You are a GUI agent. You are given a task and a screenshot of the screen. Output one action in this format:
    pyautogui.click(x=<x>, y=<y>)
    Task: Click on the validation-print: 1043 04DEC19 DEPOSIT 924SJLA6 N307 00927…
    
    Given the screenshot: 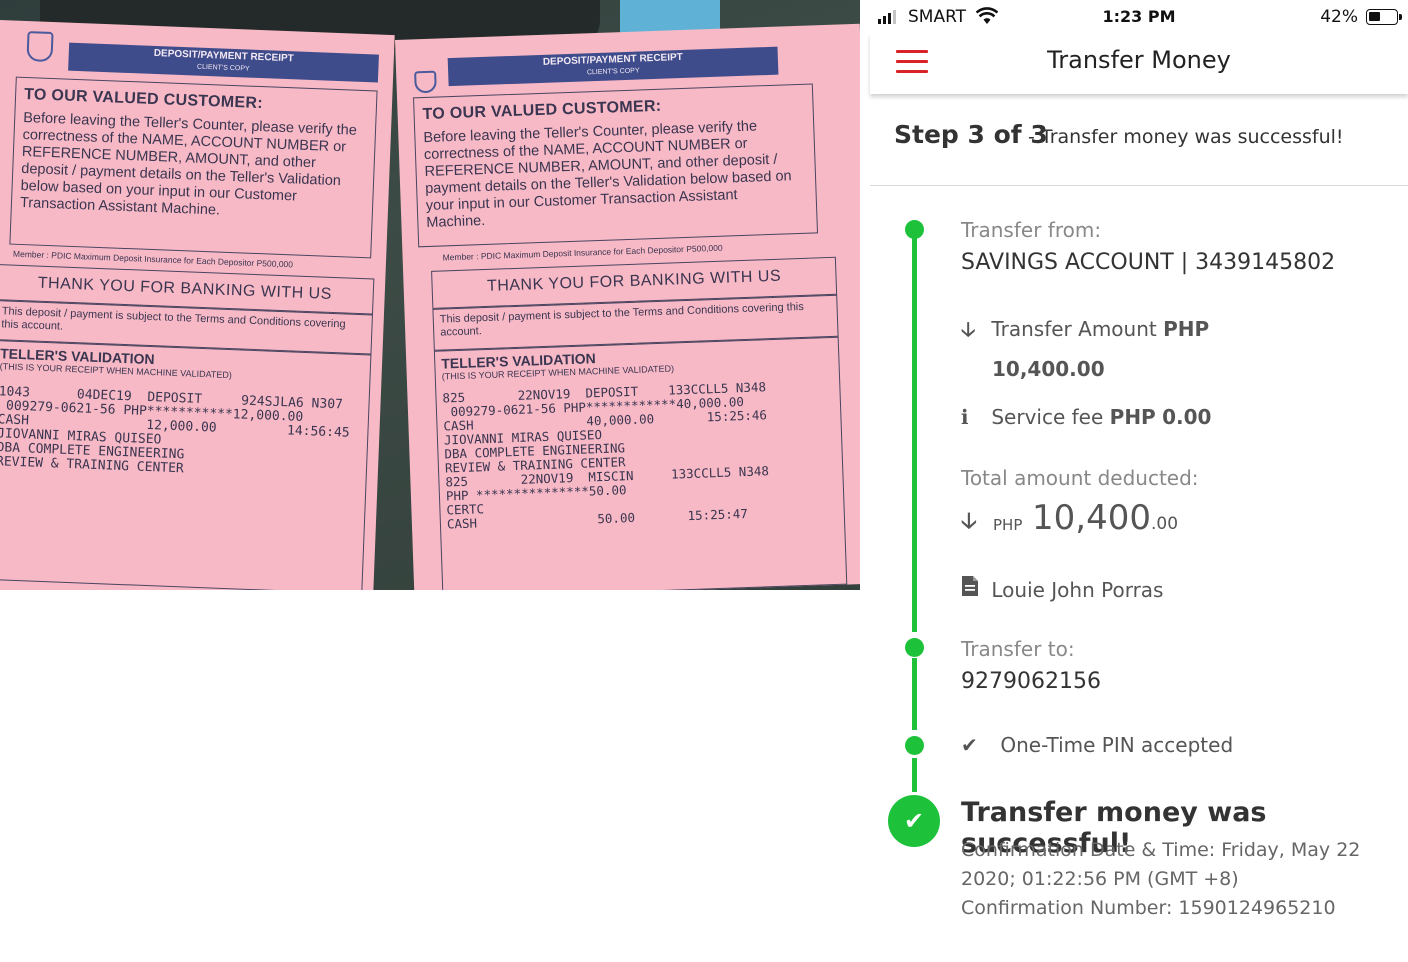 What is the action you would take?
    pyautogui.click(x=181, y=433)
    